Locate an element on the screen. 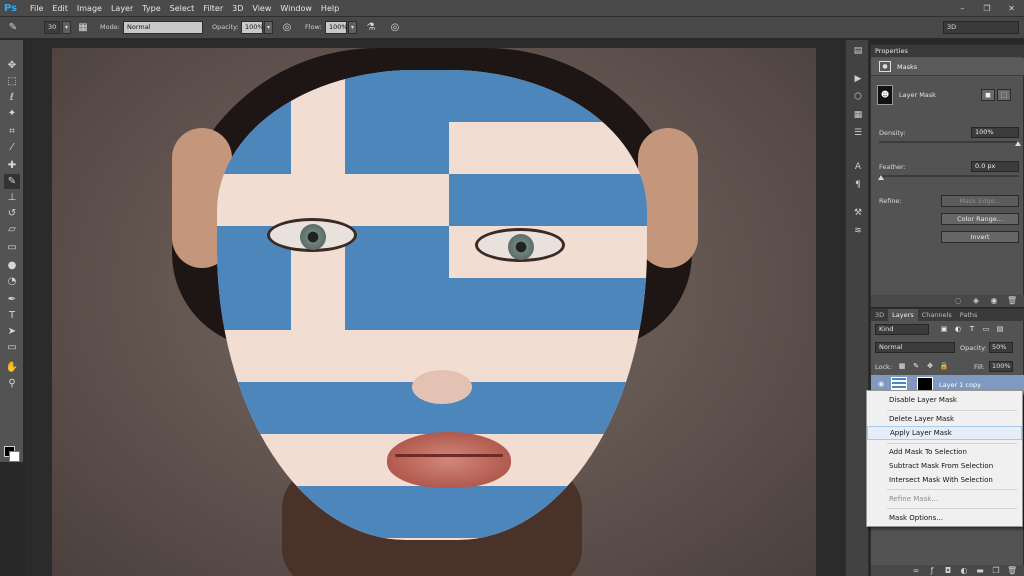 This screenshot has height=576, width=1024. kind-filter-select: Kind is located at coordinates (902, 329).